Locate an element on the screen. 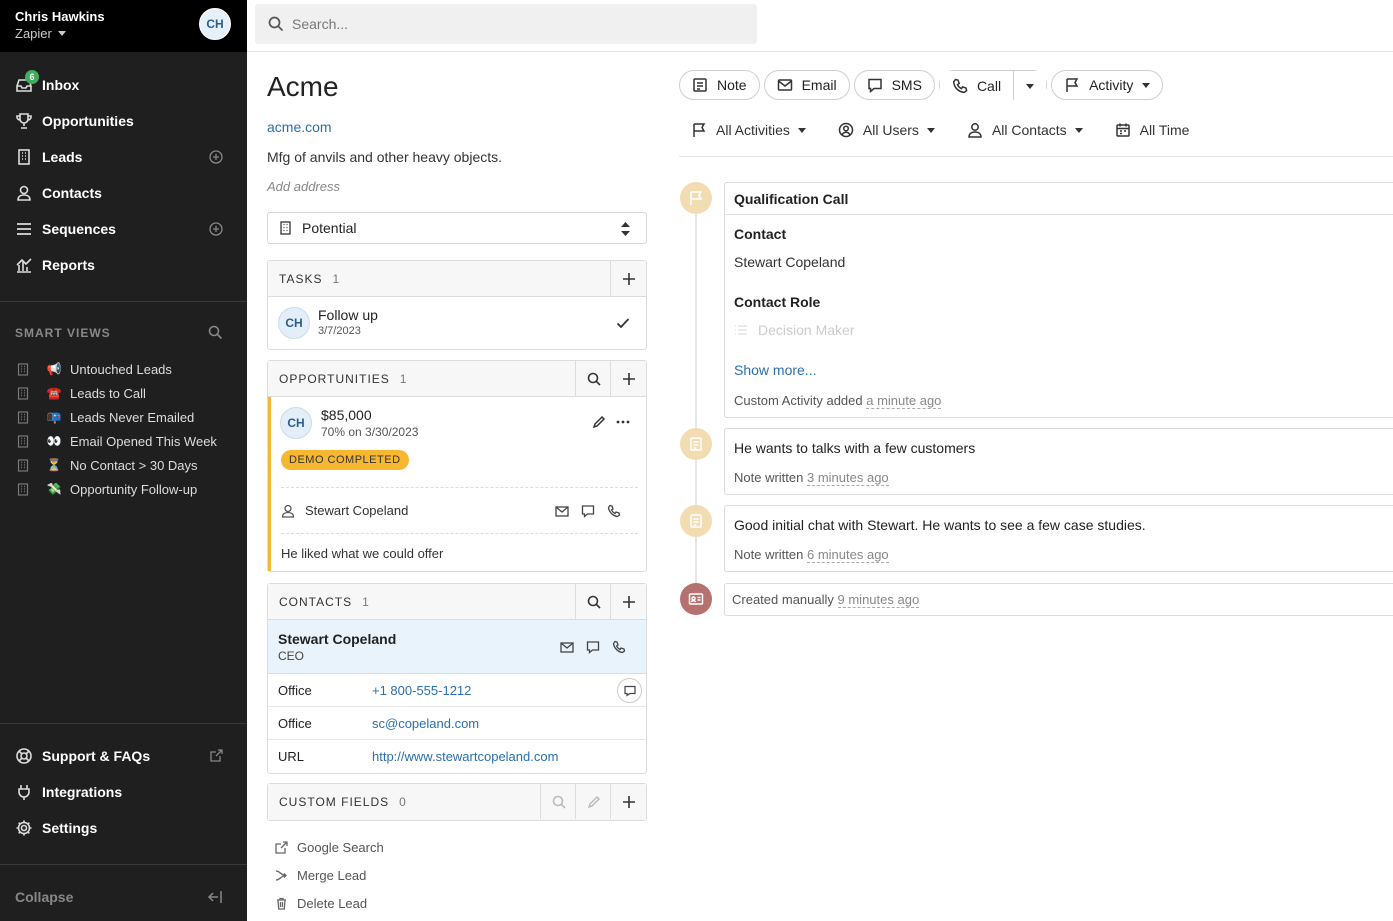  add-custom-field-button is located at coordinates (628, 801).